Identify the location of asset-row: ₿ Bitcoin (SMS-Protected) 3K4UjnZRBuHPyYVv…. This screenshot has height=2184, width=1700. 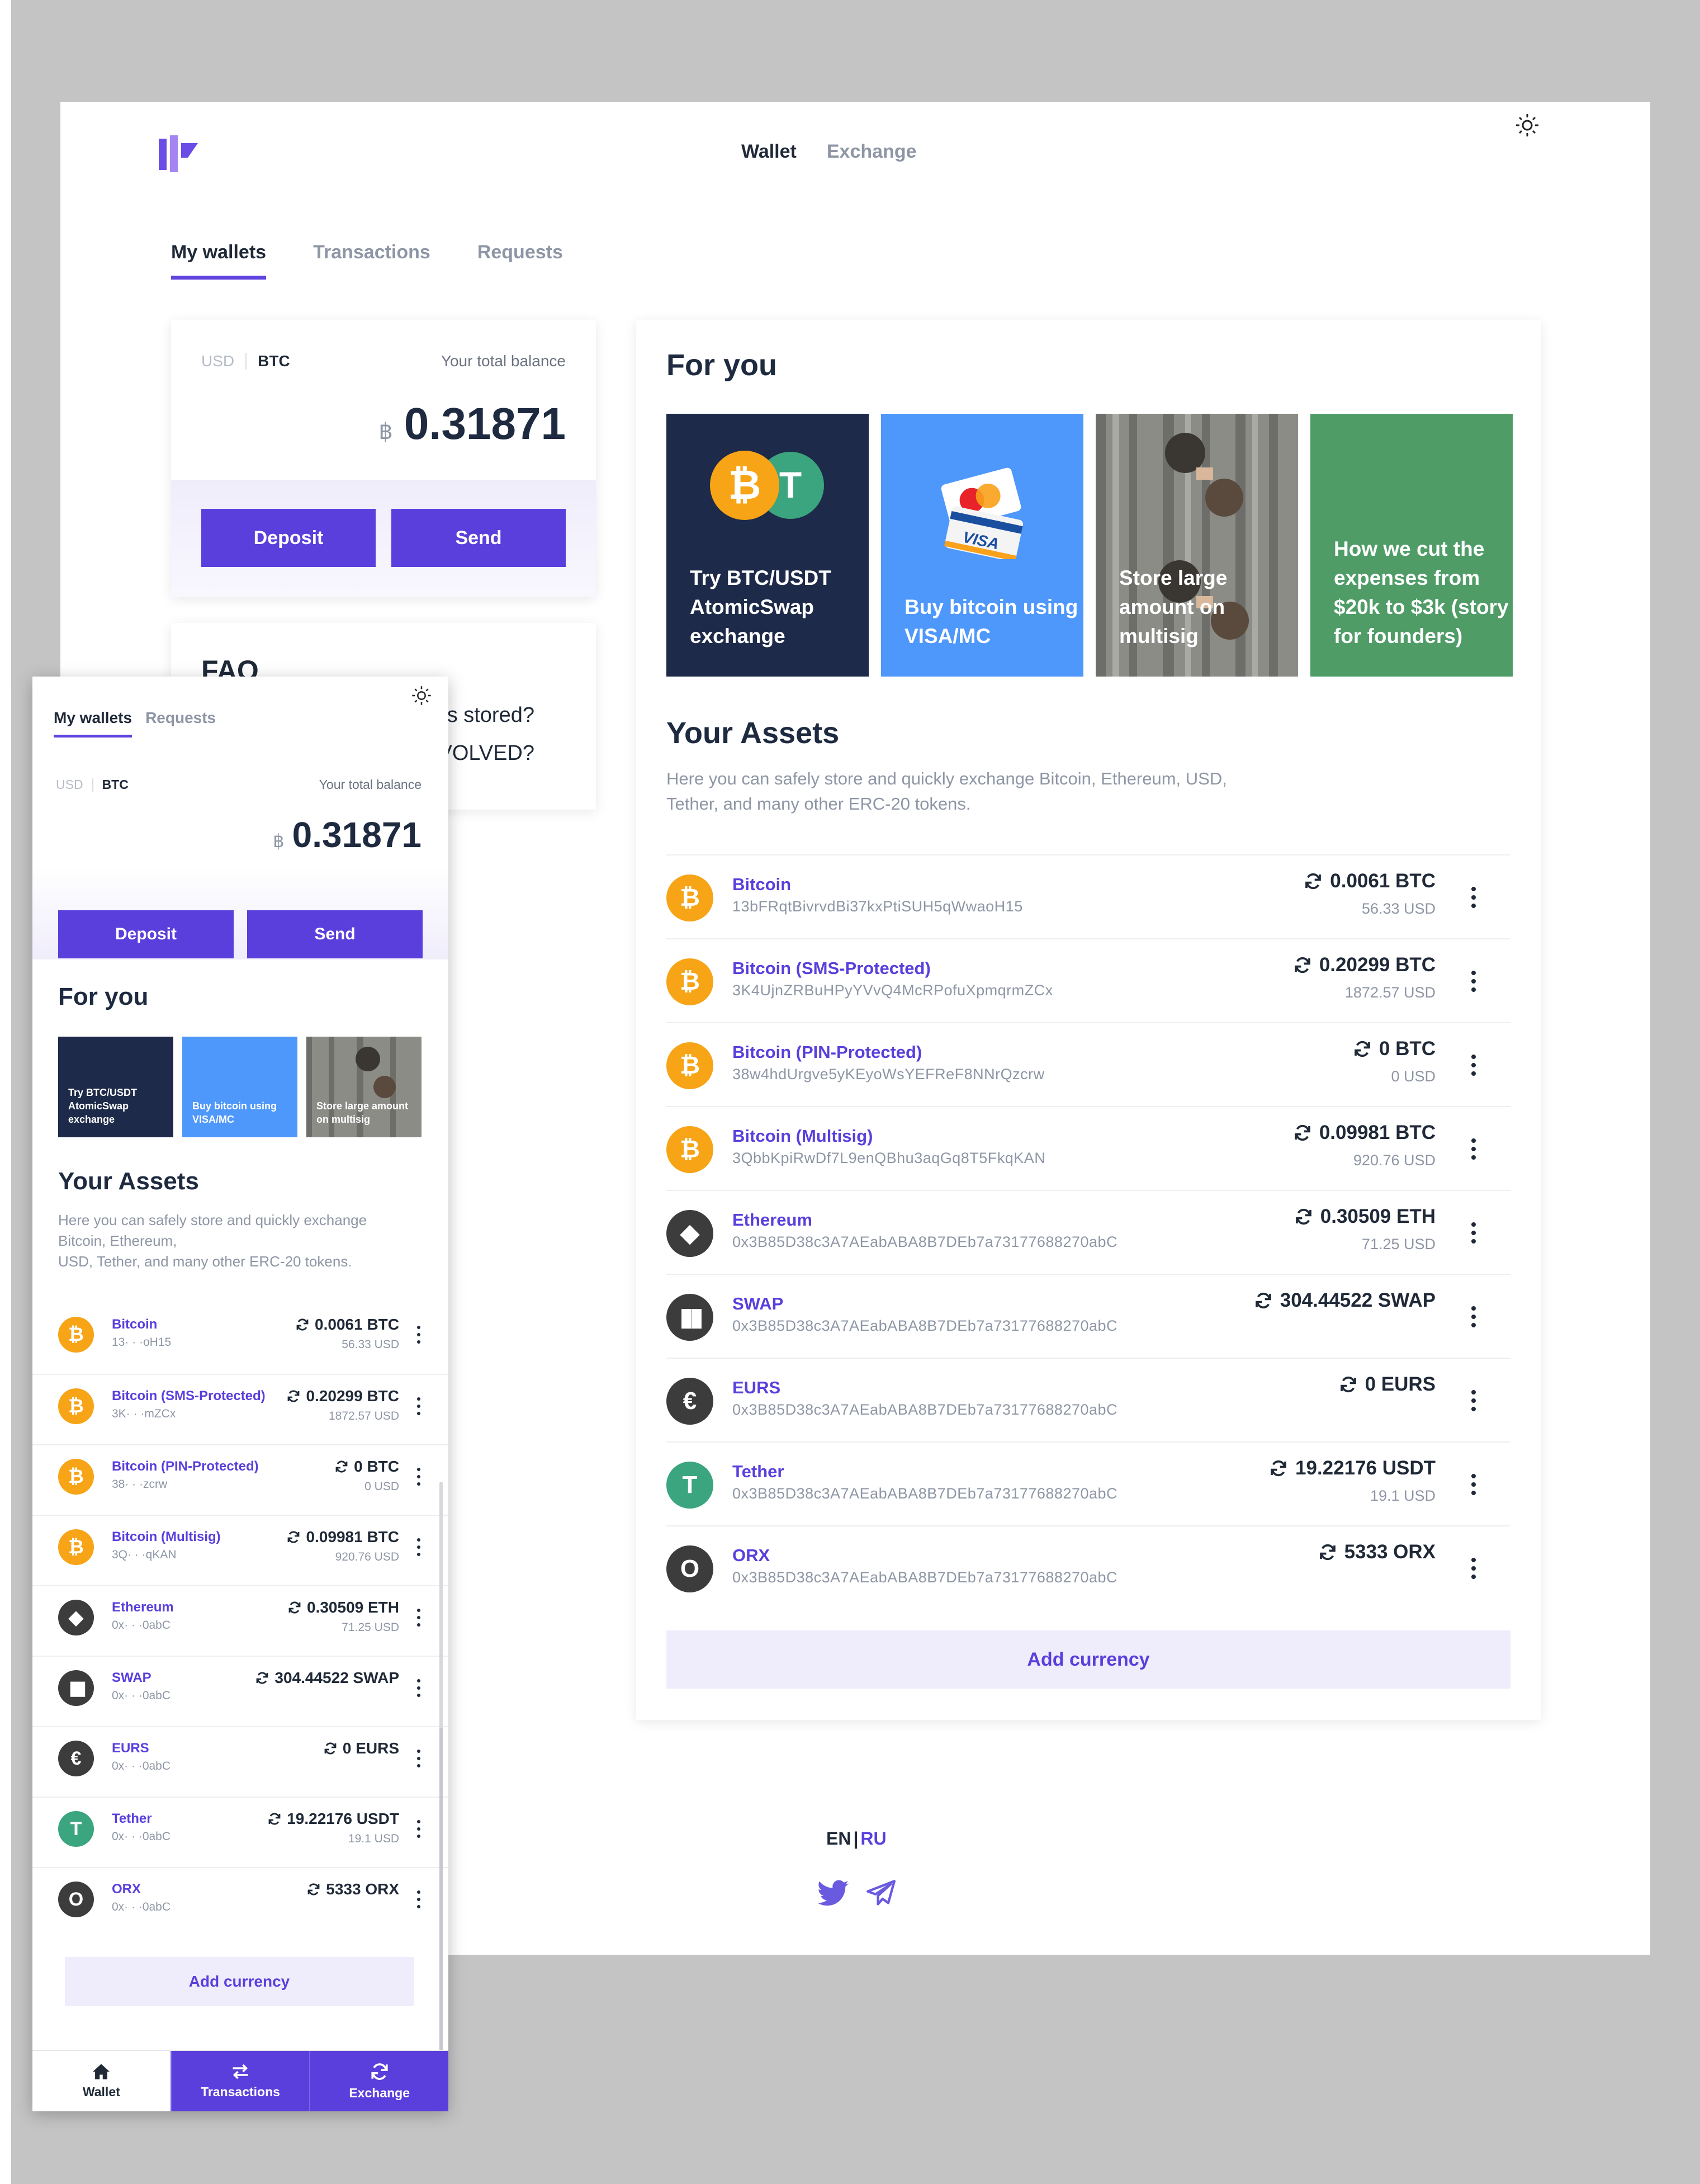
(1088, 980).